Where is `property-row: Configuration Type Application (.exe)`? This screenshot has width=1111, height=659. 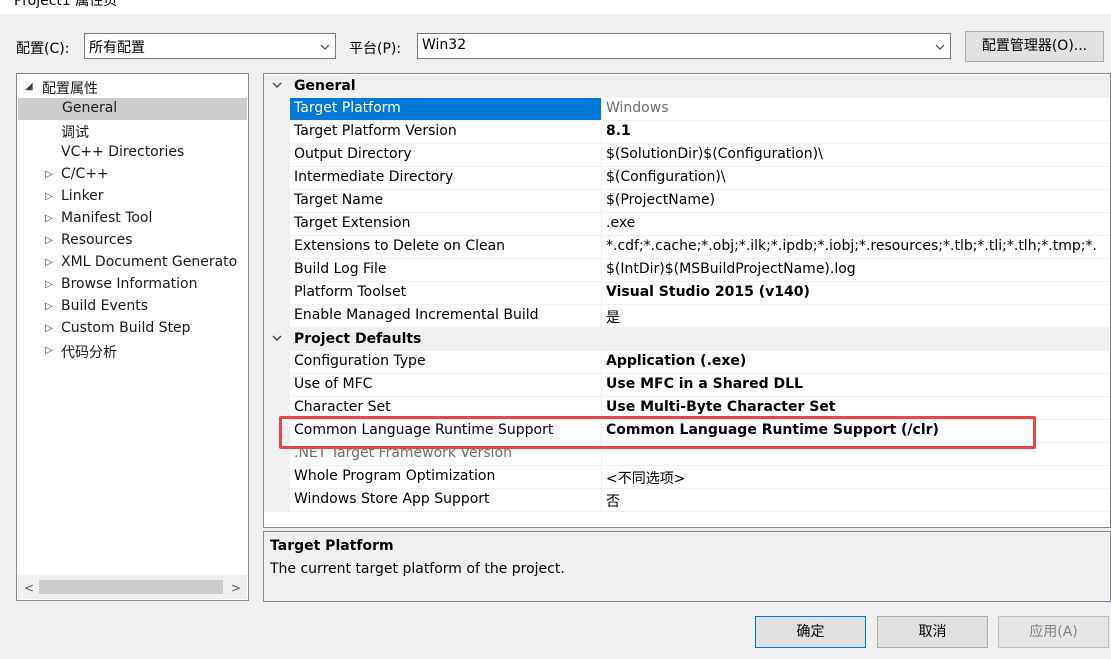
property-row: Configuration Type Application (.exe) is located at coordinates (687, 362).